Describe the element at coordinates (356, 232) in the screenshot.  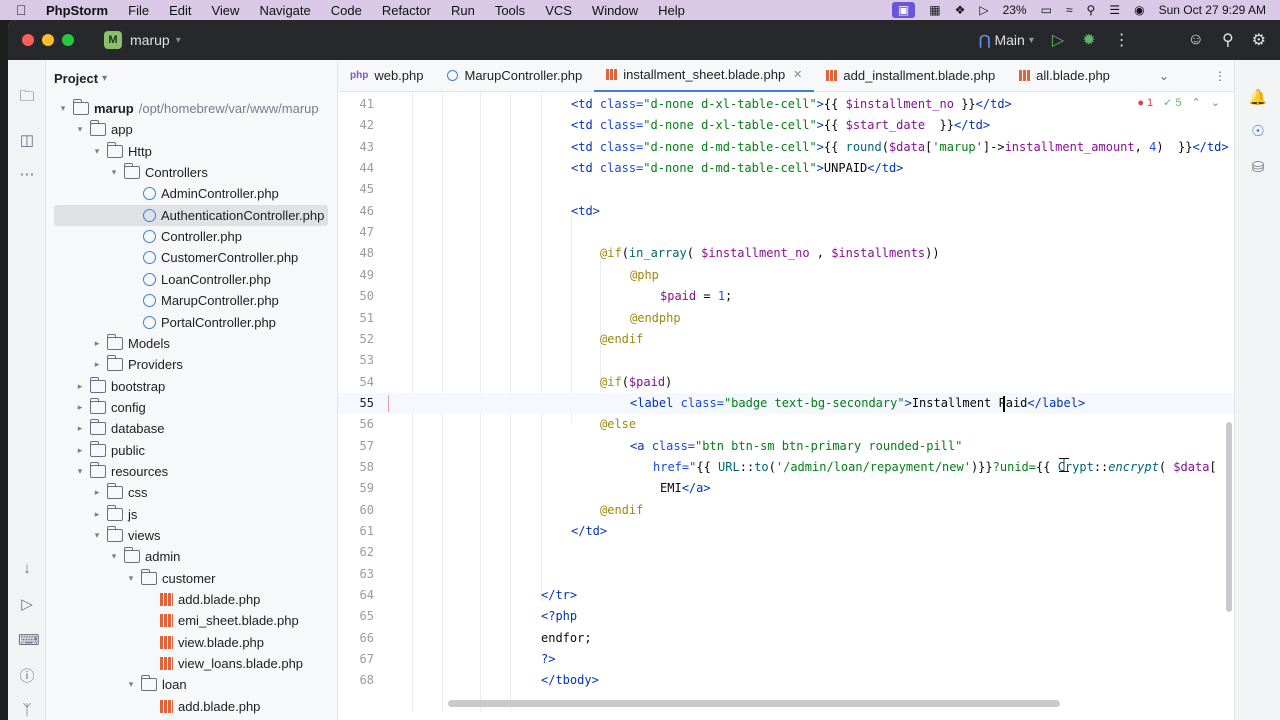
I see `line-number: 47` at that location.